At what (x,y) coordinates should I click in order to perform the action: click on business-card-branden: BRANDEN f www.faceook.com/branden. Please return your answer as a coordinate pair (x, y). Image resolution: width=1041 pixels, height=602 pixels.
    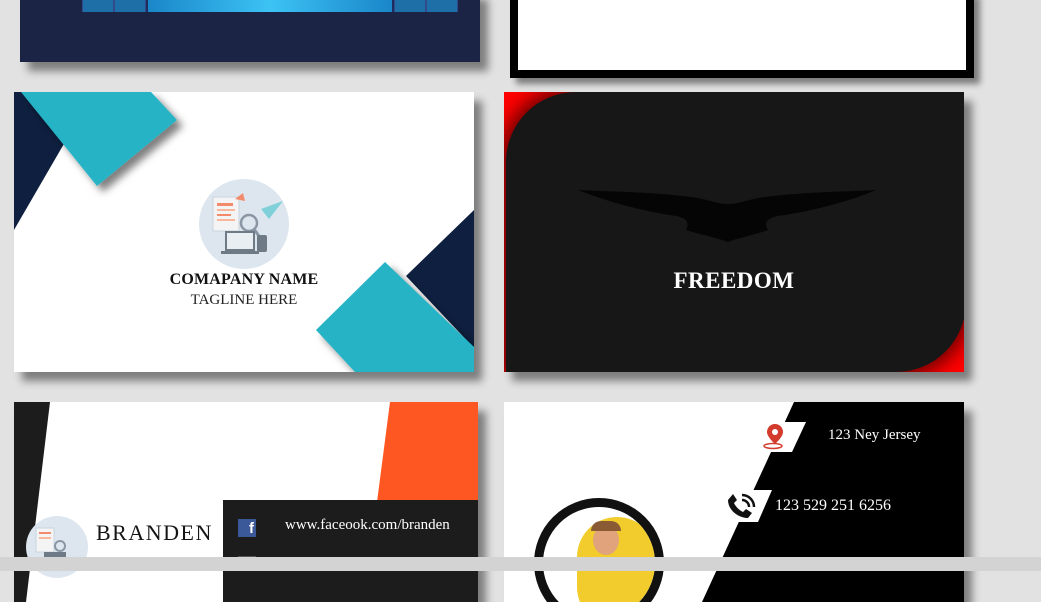
    Looking at the image, I should click on (246, 502).